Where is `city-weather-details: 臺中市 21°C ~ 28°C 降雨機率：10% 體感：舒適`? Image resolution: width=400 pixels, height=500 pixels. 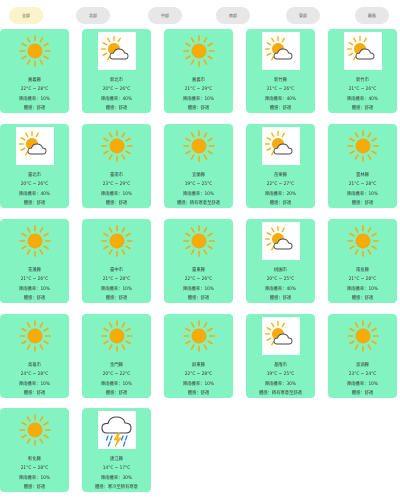
city-weather-details: 臺中市 21°C ~ 28°C 降雨機率：10% 體感：舒適 is located at coordinates (116, 284).